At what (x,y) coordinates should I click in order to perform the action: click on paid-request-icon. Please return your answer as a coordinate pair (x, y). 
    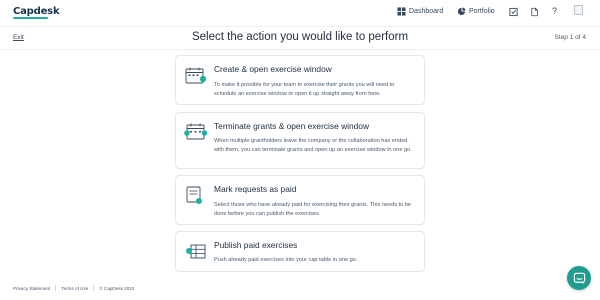
    Looking at the image, I should click on (194, 195).